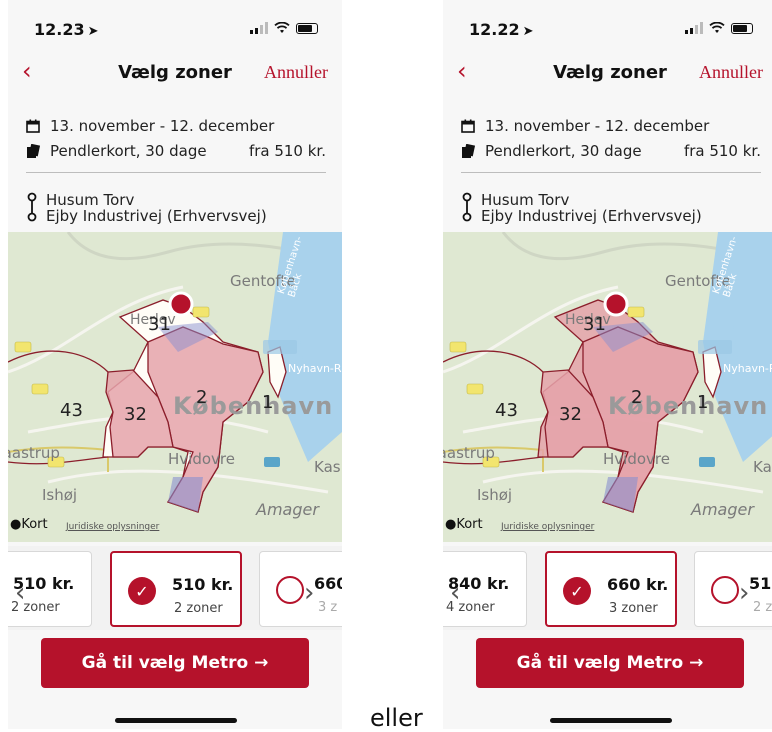 The width and height of the screenshot is (772, 732). Describe the element at coordinates (300, 589) in the screenshot. I see `price-option-next: 660 3 z ›` at that location.